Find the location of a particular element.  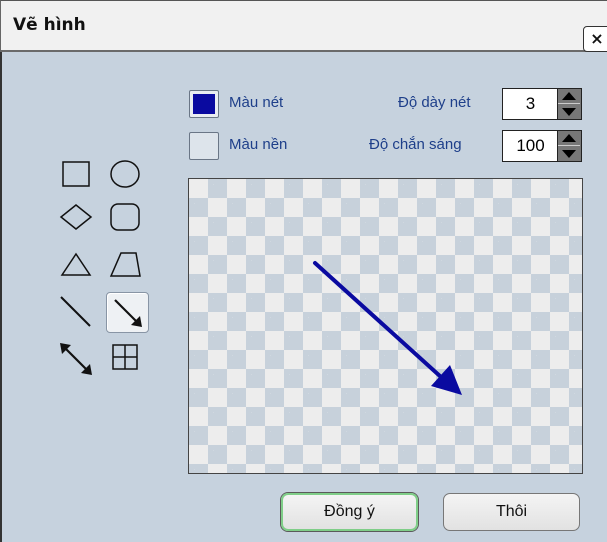

stroke-width-increment is located at coordinates (569, 96).